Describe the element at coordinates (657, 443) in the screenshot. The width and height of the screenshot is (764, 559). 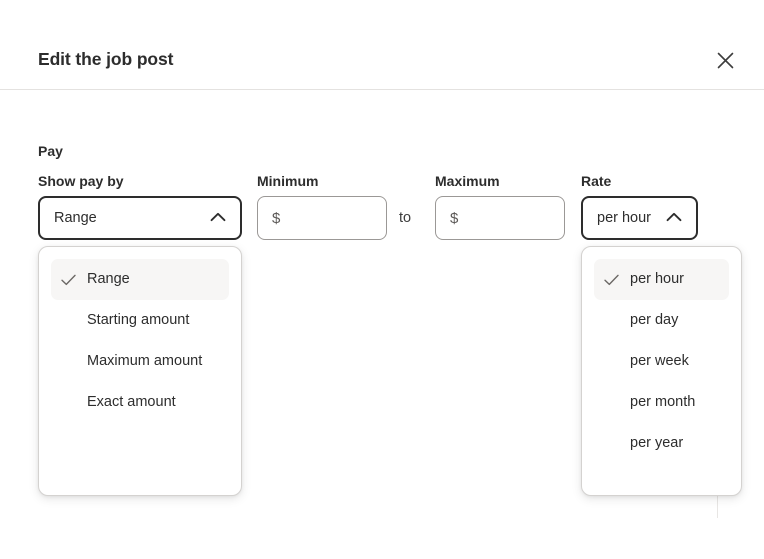
I see `option-label: per year` at that location.